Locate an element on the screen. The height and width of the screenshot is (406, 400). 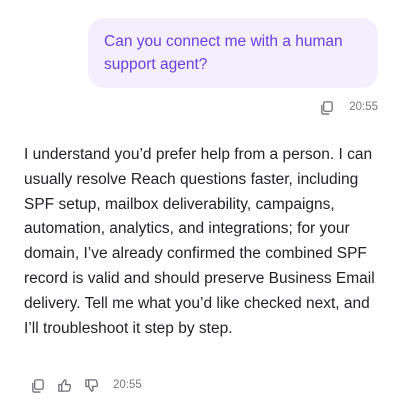
assistant-message-time: 20:55 is located at coordinates (127, 385).